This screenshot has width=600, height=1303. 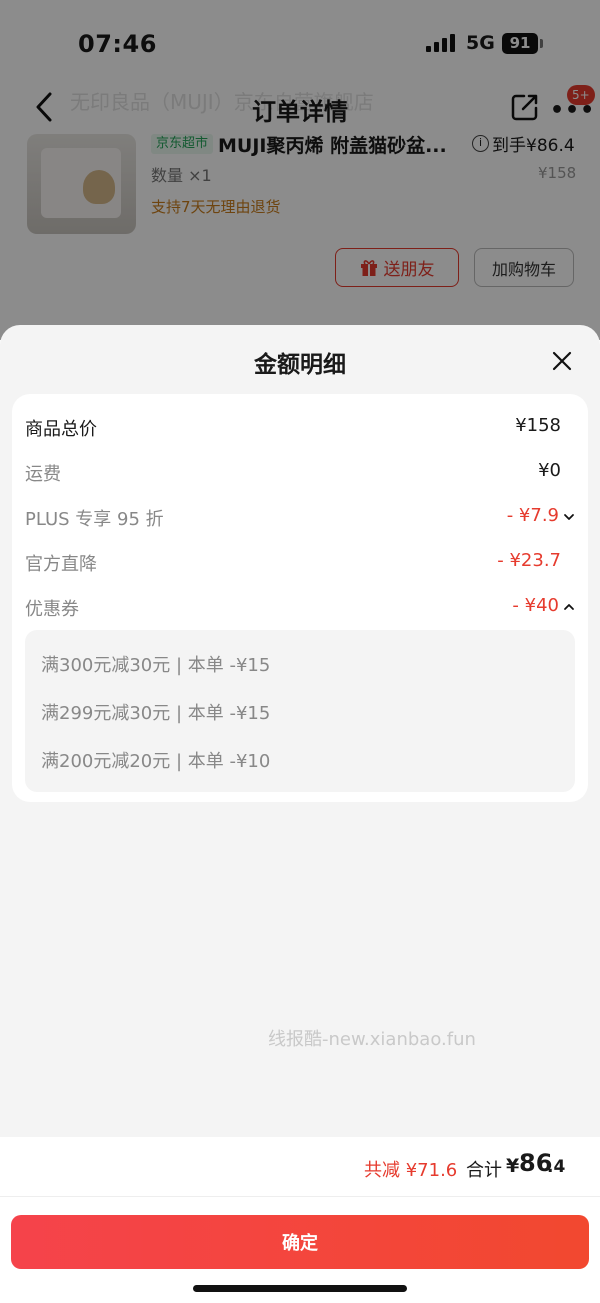 I want to click on plus-discount-value: - ¥7.9, so click(x=532, y=515).